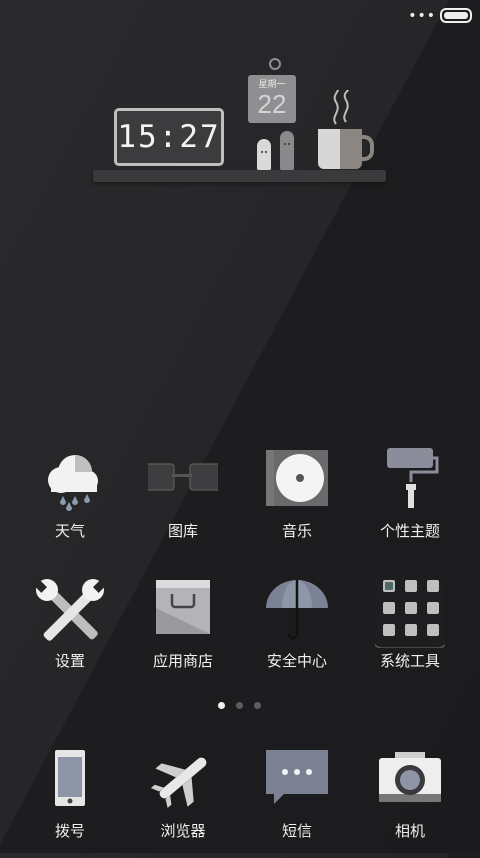  Describe the element at coordinates (70, 610) in the screenshot. I see `settings-icon` at that location.